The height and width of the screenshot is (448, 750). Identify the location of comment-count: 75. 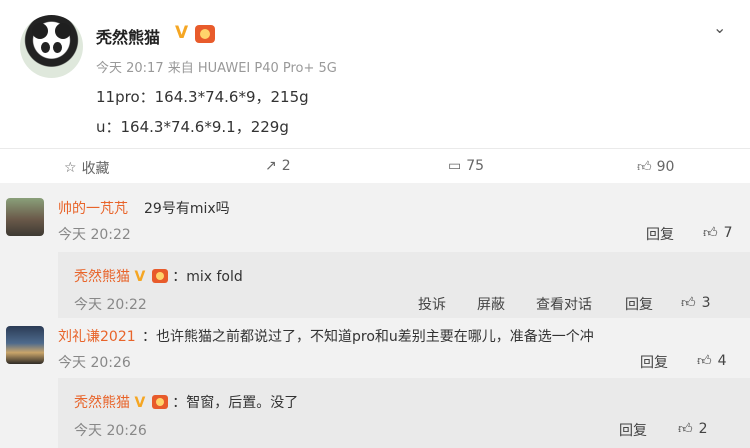
(475, 166).